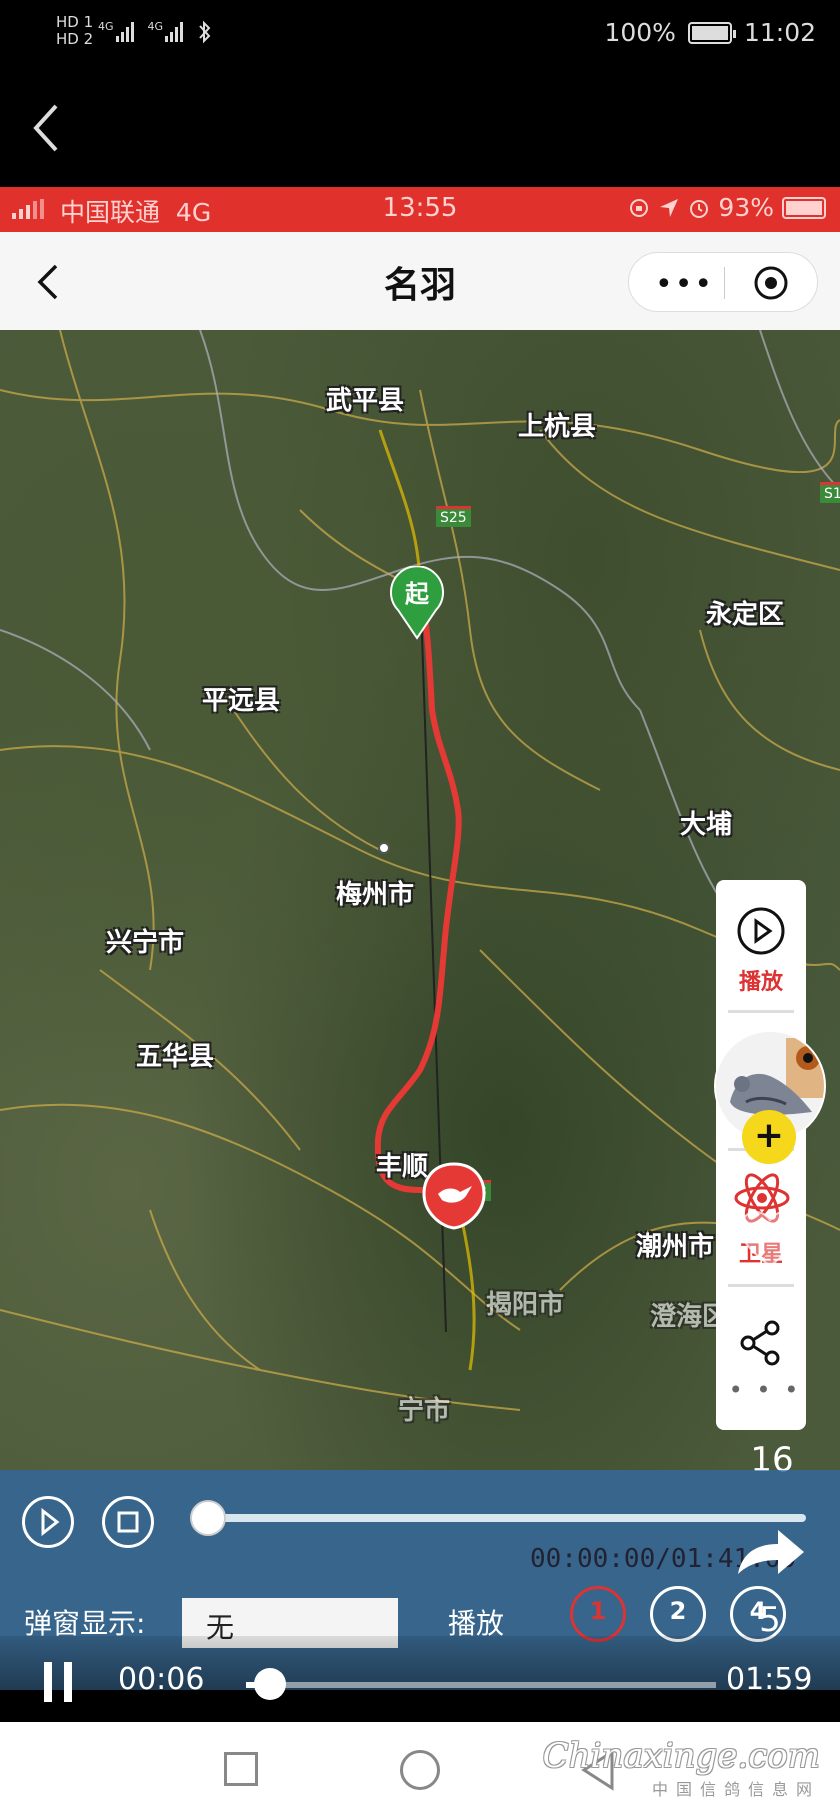 This screenshot has height=1820, width=840. I want to click on location-arrow-icon, so click(669, 207).